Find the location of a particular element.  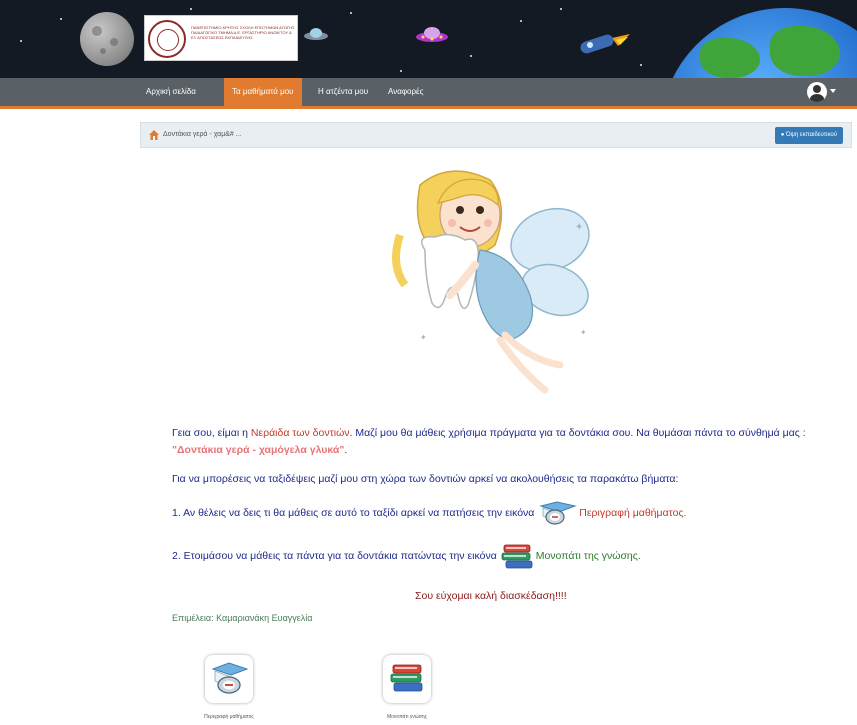

teacher-view-label: Όψη εκπαιδευτικού is located at coordinates (811, 135).